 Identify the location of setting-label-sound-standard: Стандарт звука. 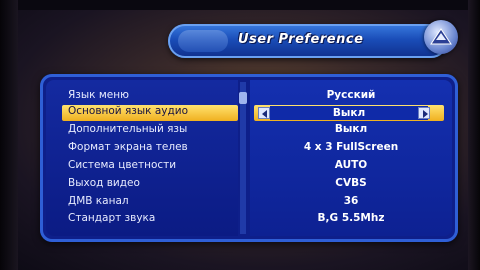
(154, 220).